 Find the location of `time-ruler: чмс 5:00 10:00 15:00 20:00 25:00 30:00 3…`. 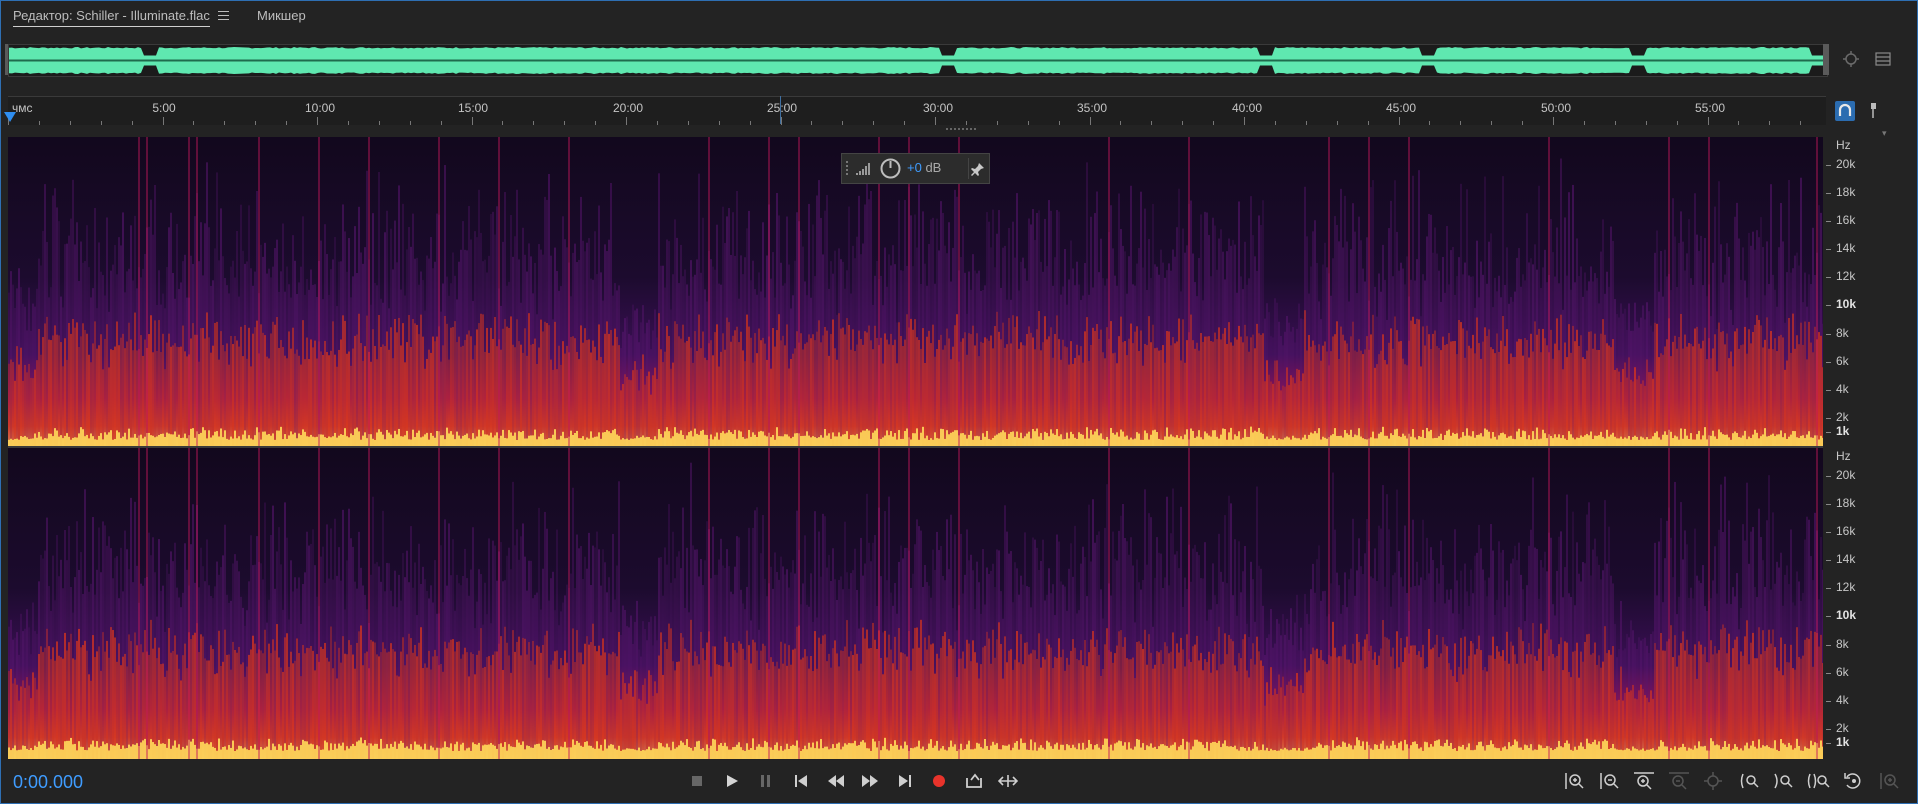

time-ruler: чмс 5:00 10:00 15:00 20:00 25:00 30:00 3… is located at coordinates (917, 110).